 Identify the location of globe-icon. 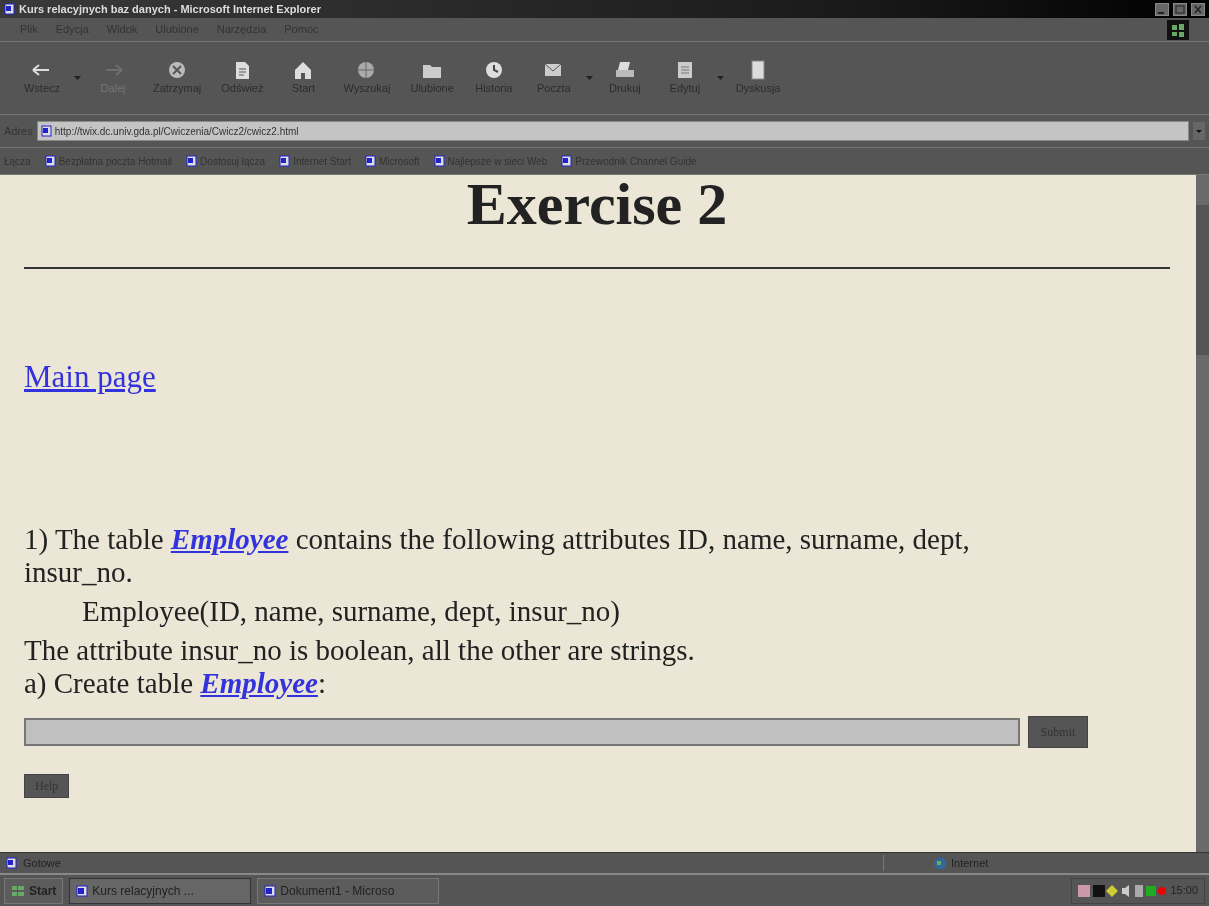
(940, 863).